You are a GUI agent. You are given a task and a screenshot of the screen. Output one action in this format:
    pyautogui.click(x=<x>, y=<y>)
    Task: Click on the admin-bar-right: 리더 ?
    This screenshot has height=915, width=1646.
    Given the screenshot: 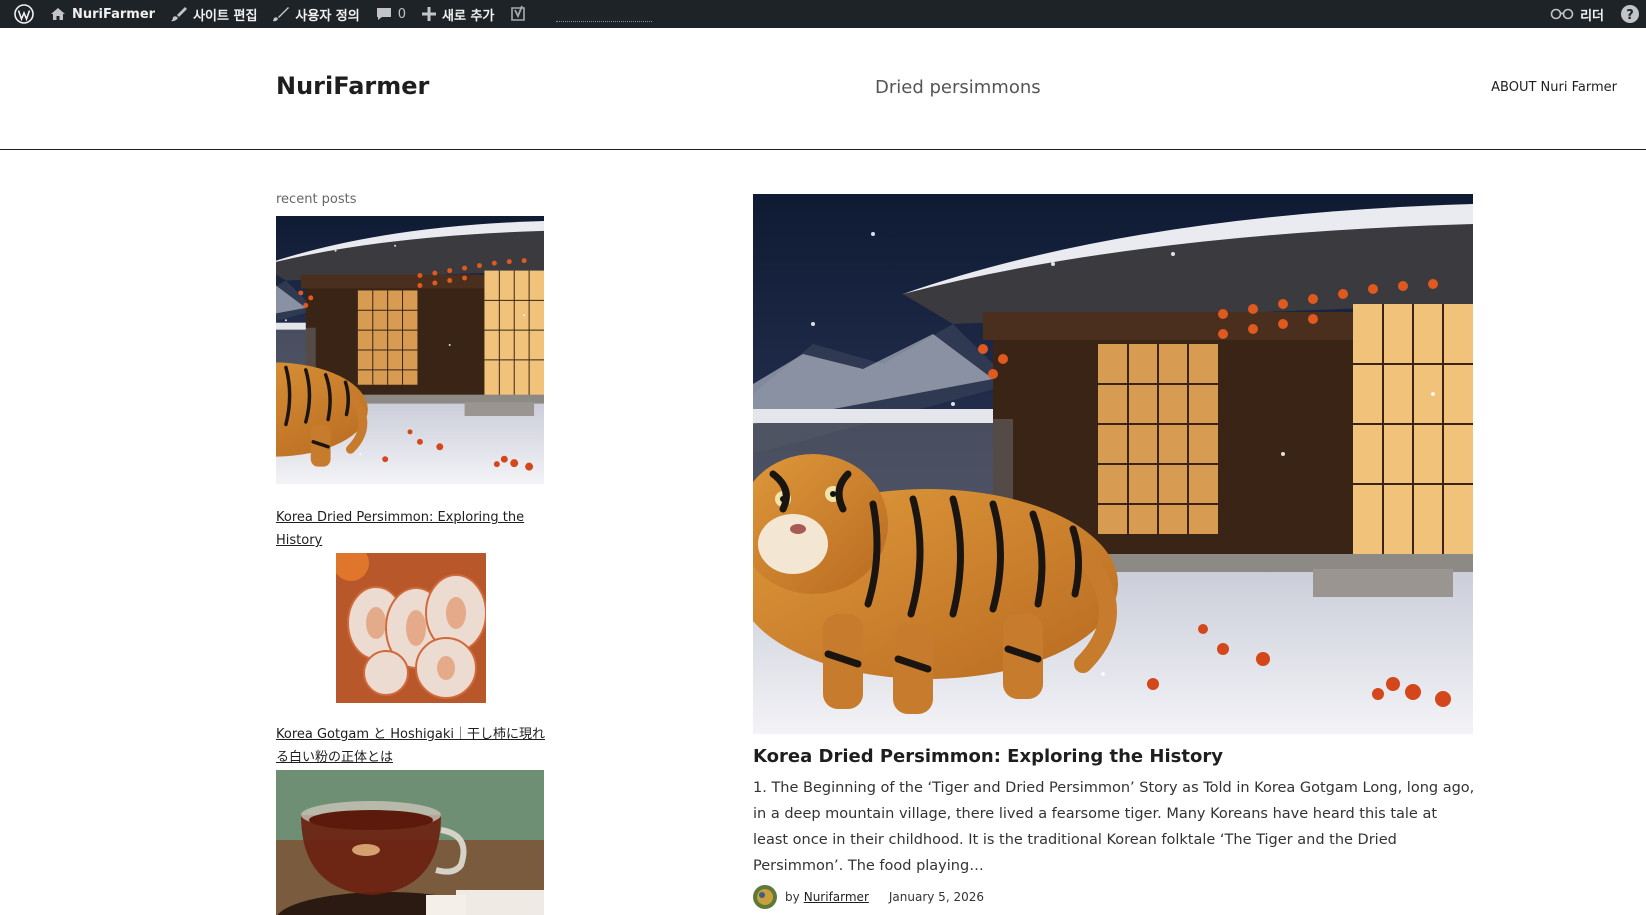 What is the action you would take?
    pyautogui.click(x=1594, y=14)
    